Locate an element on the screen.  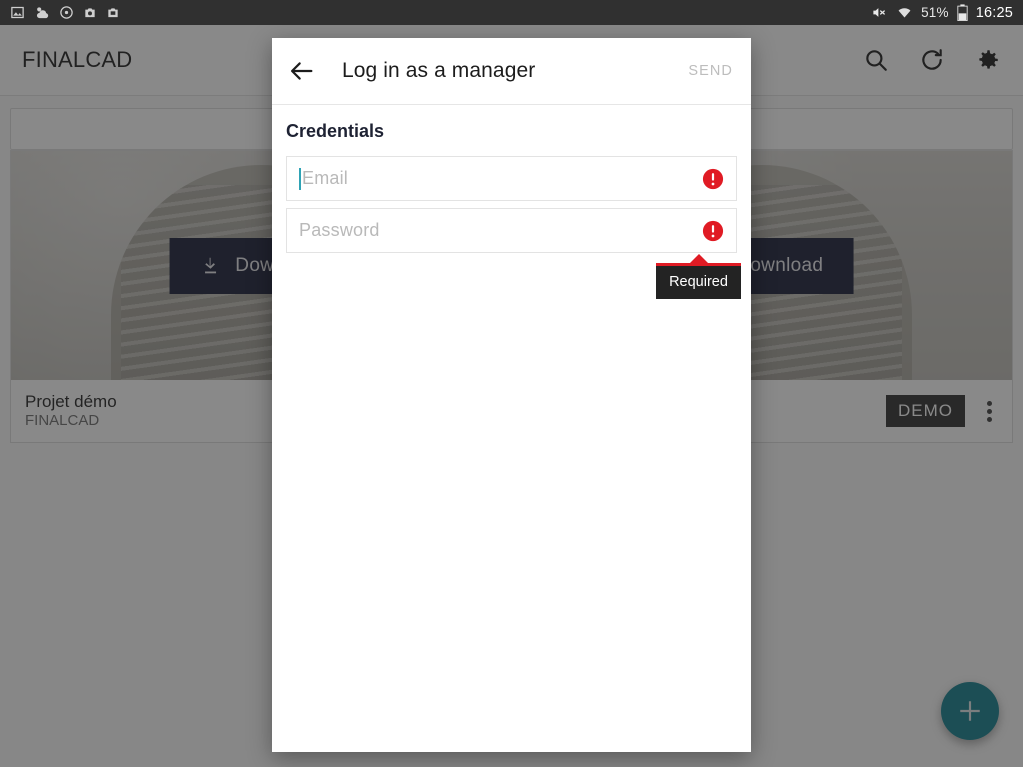
wifi-icon is located at coordinates (904, 13).